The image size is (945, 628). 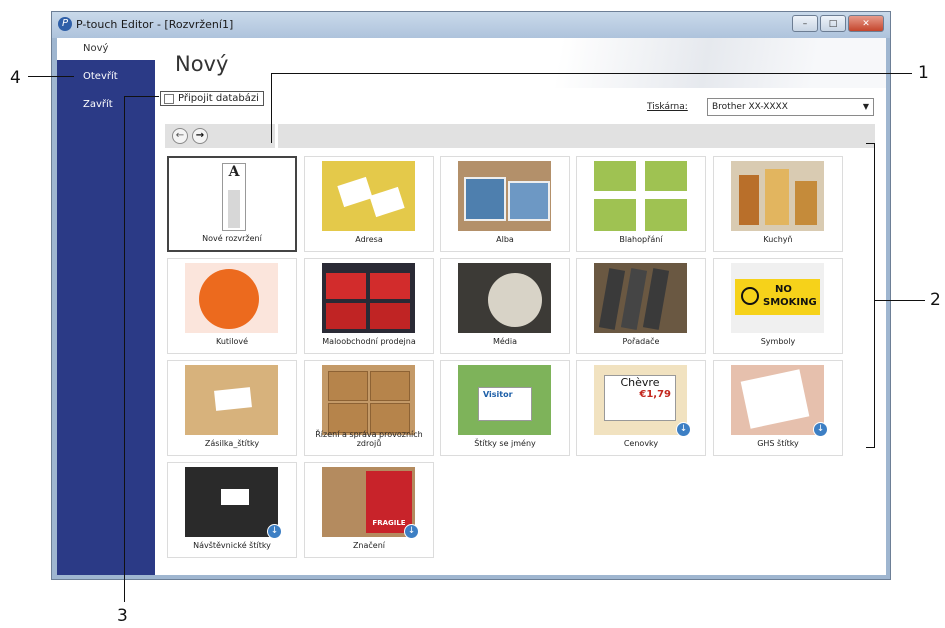 I want to click on visitor-label, so click(x=235, y=497).